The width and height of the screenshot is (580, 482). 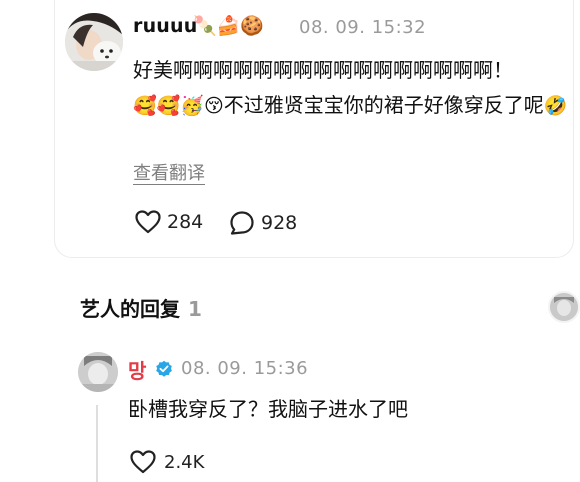 I want to click on reply-username: 망, so click(x=137, y=369).